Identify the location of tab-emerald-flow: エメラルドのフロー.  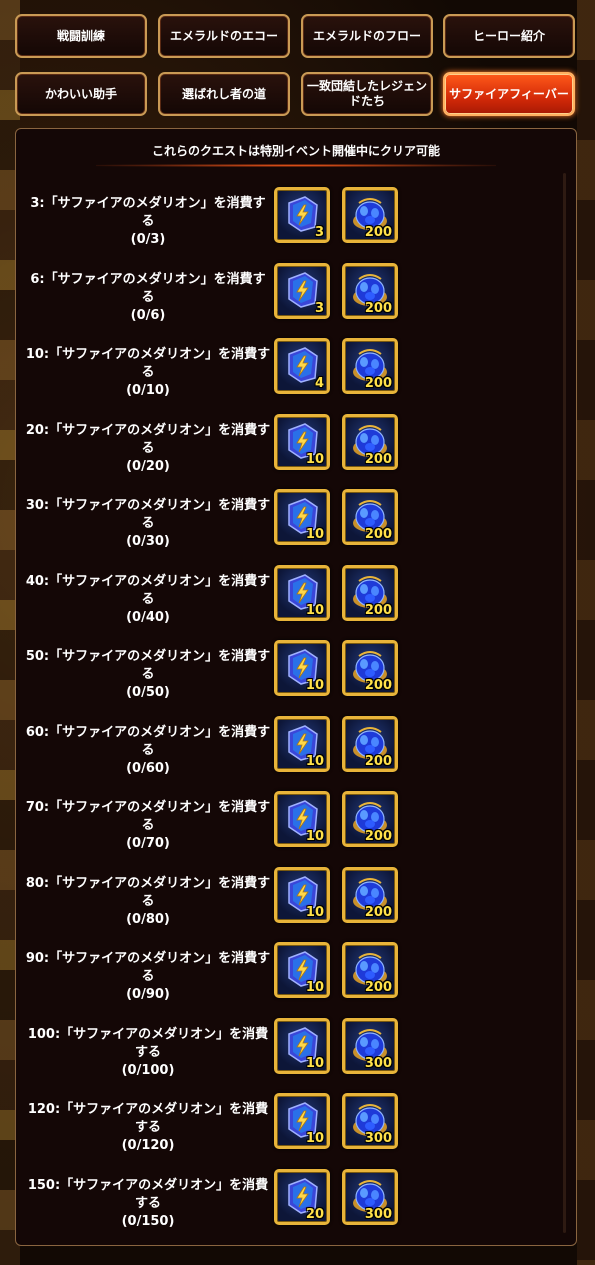
(367, 36).